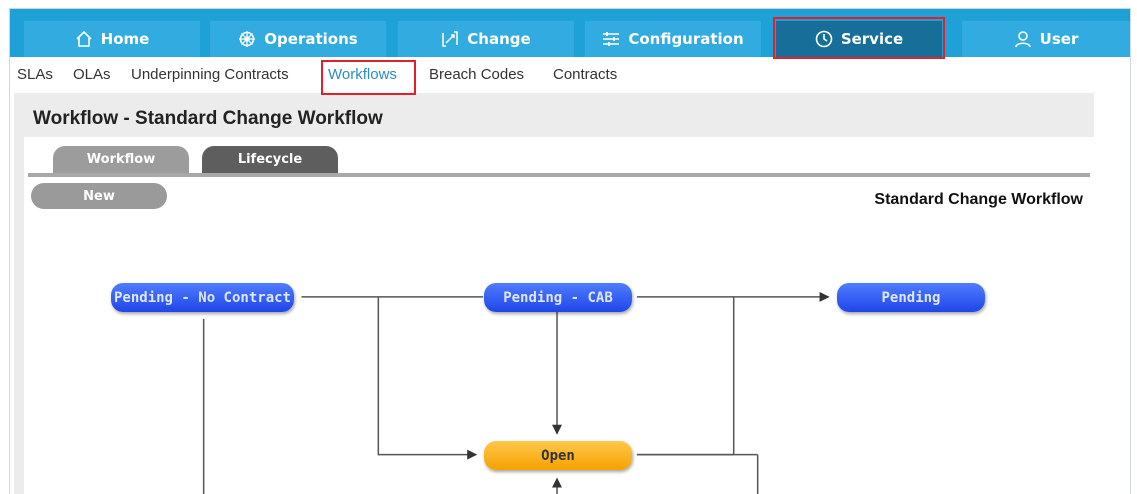 This screenshot has height=494, width=1137. Describe the element at coordinates (208, 118) in the screenshot. I see `page-title: Workflow - Standard Change Workflow` at that location.